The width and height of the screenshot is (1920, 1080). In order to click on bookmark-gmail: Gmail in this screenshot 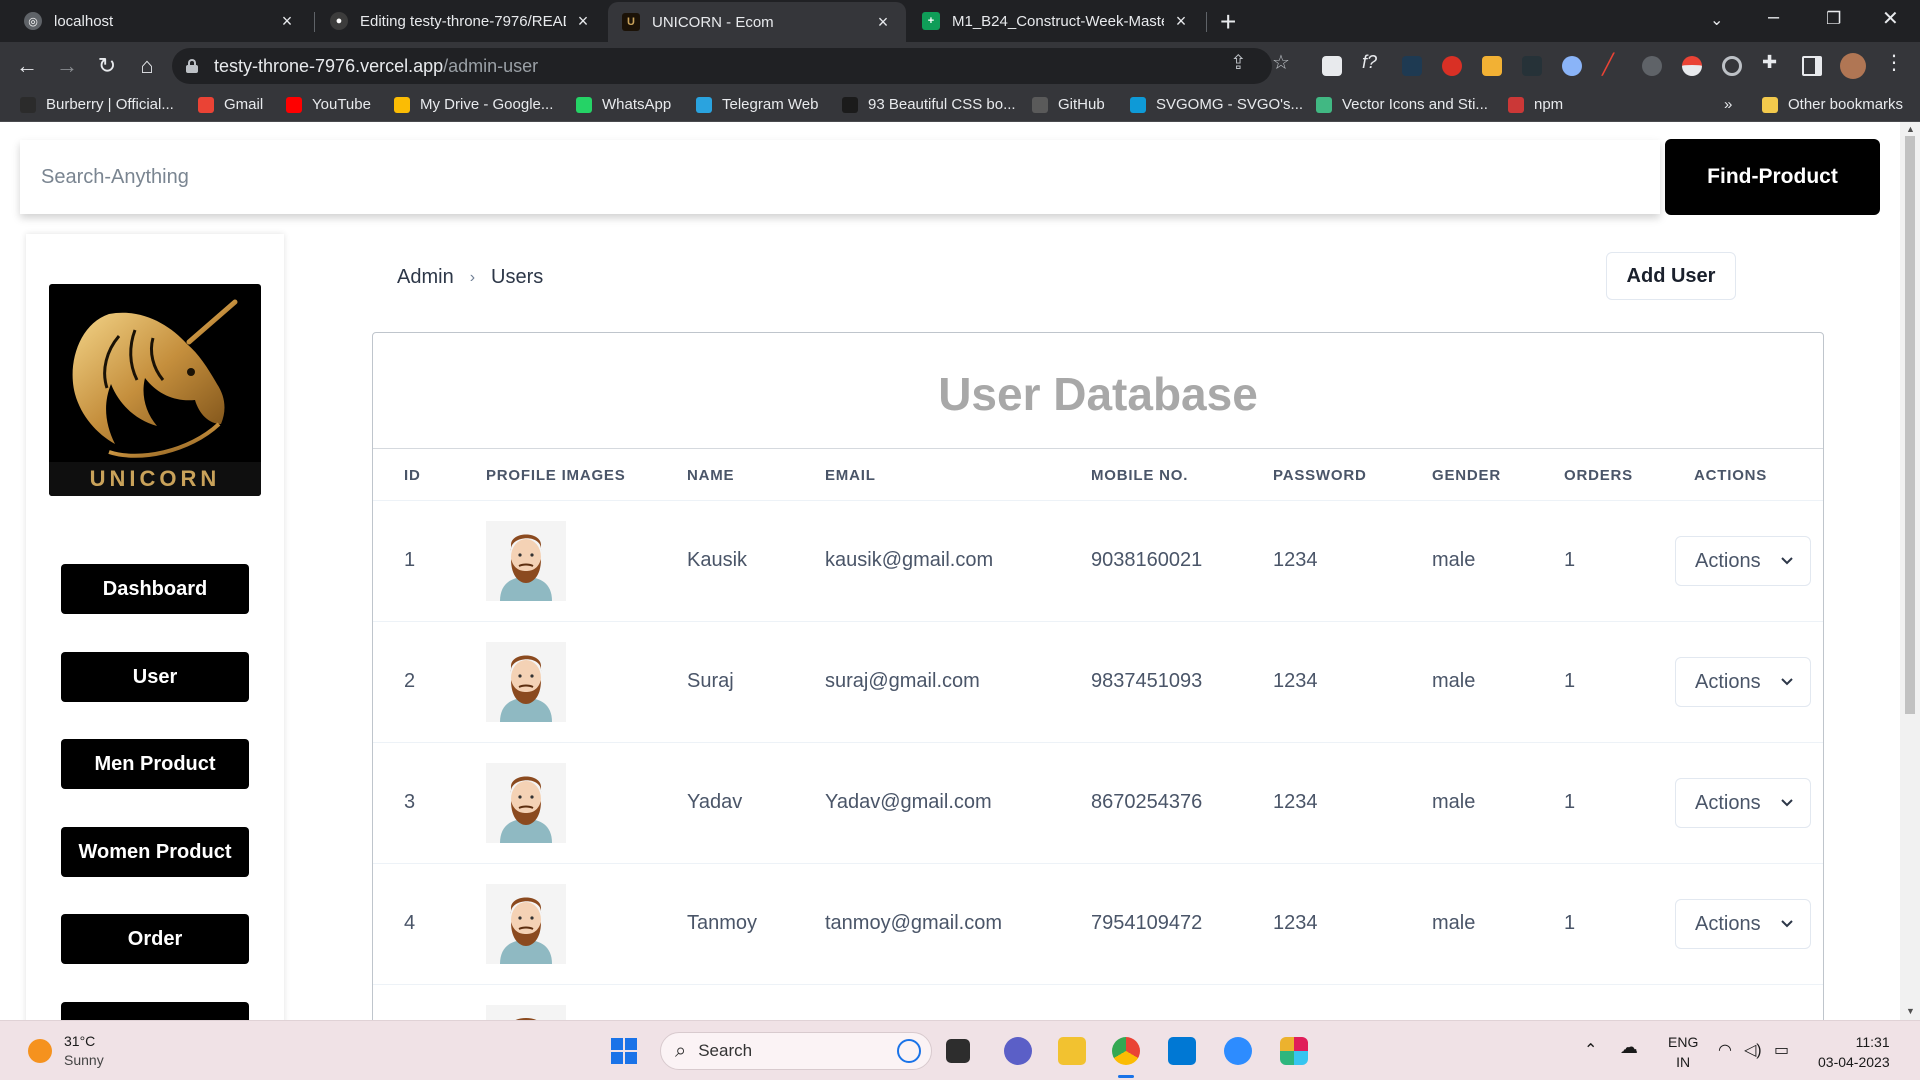, I will do `click(230, 104)`.